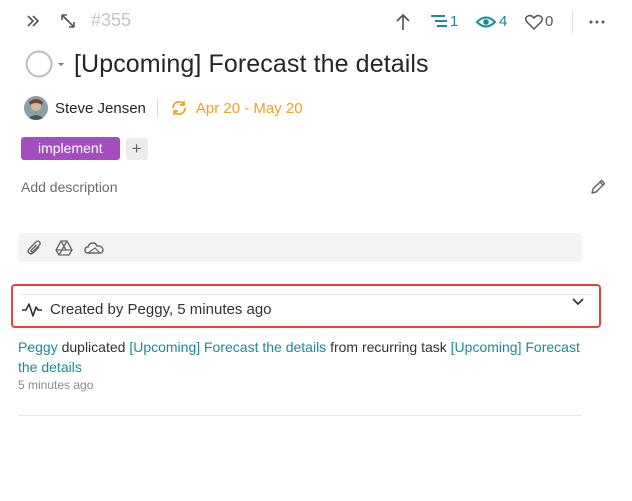 This screenshot has width=632, height=501. What do you see at coordinates (598, 187) in the screenshot?
I see `edit-pencil-icon` at bounding box center [598, 187].